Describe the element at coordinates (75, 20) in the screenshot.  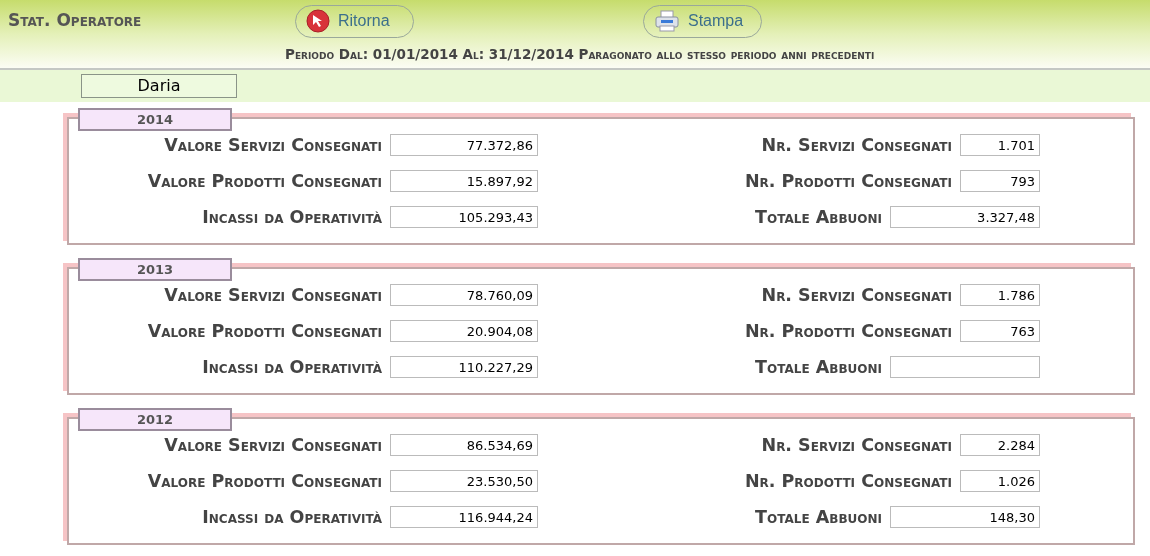
I see `page-title: Stat. Operatore` at that location.